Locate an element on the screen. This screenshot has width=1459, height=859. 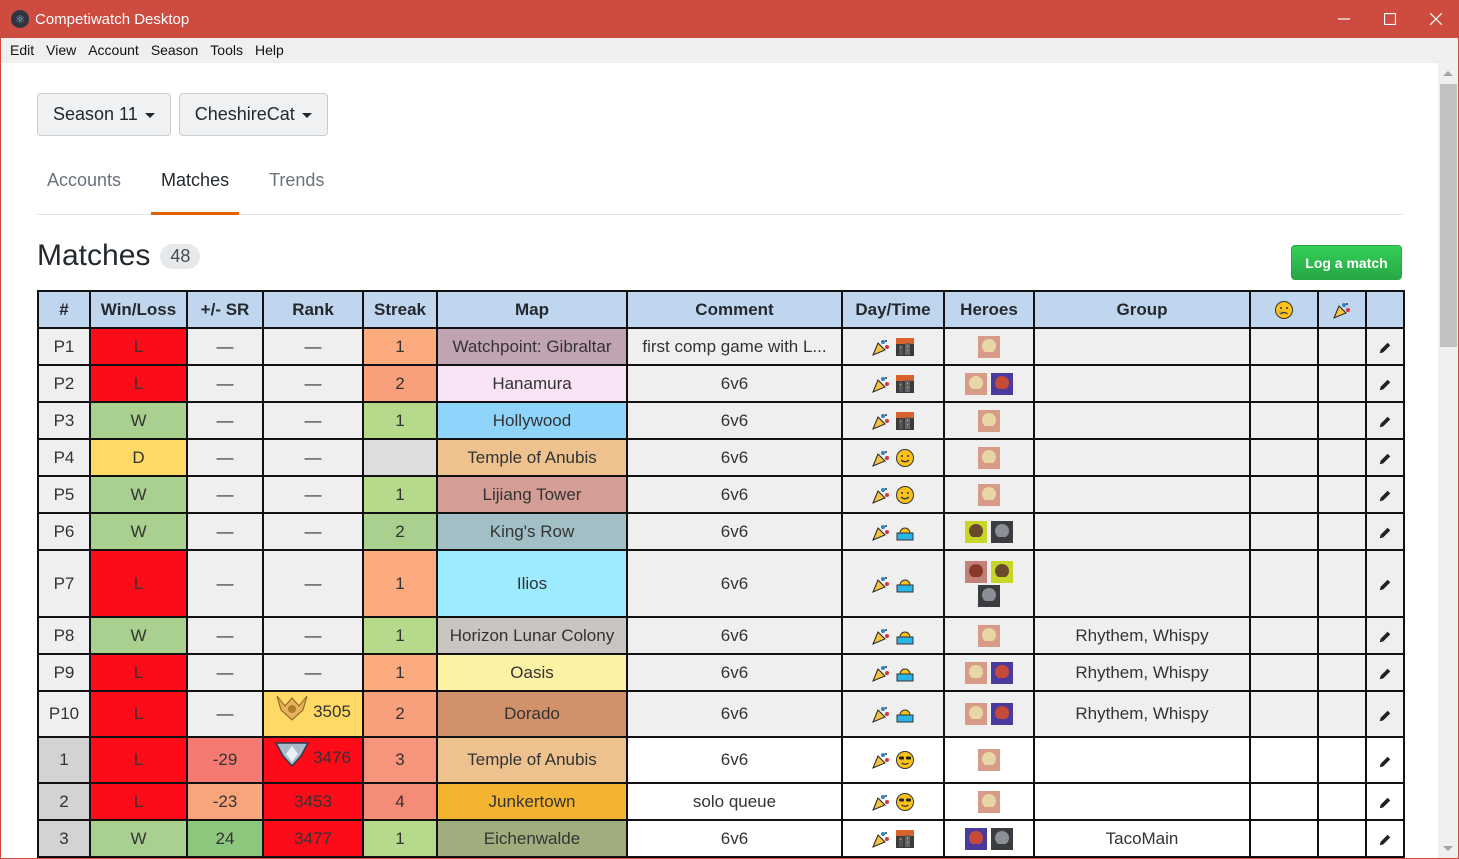
table-row: P7 L — —1 Ilios 6v6 is located at coordinates (721, 583).